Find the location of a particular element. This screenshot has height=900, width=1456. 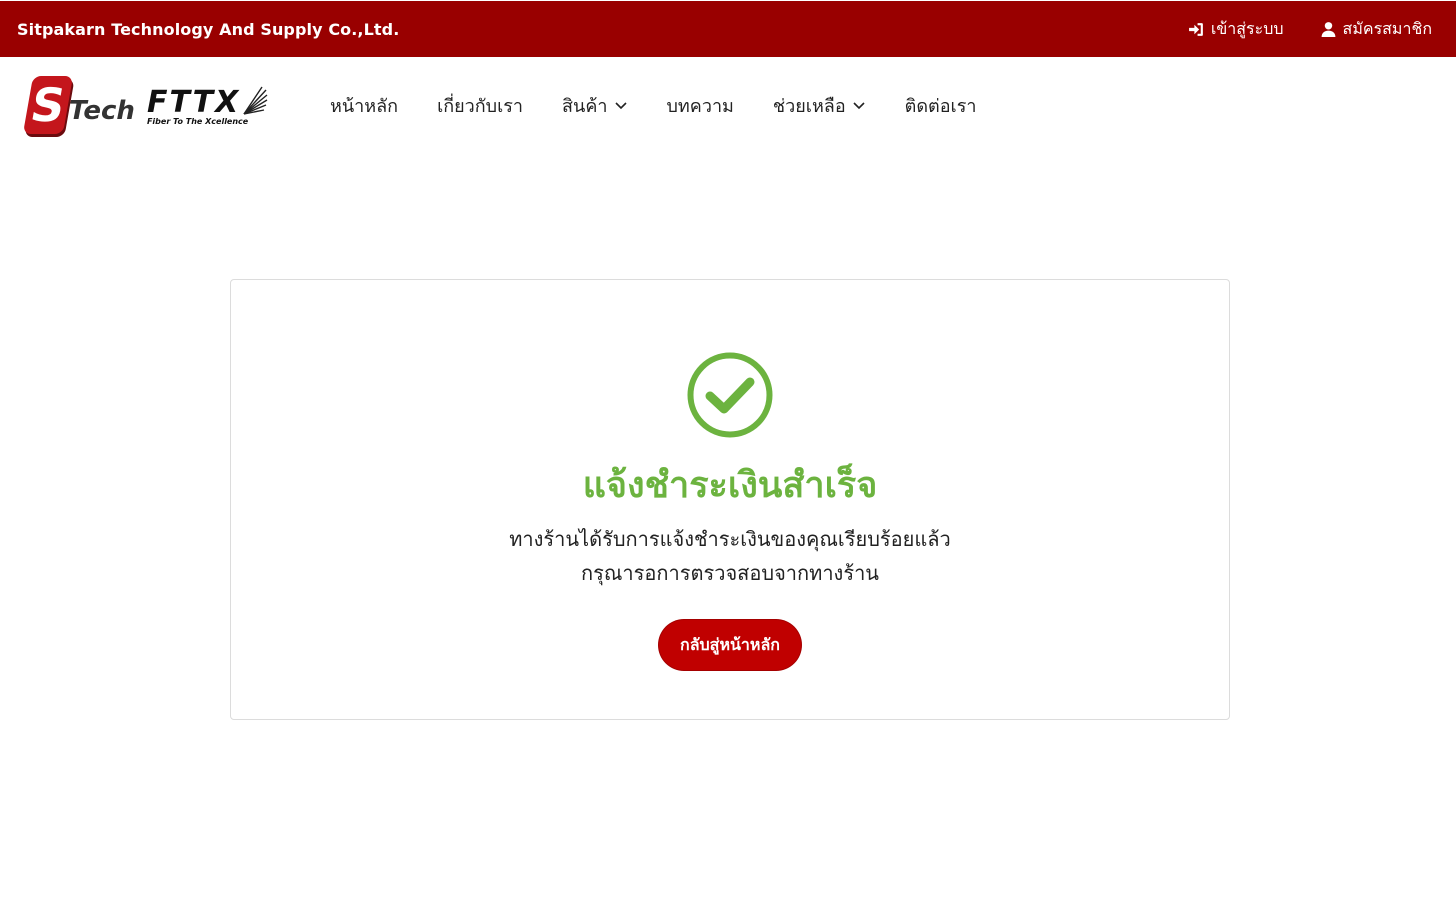

nav-item-about: เกี่ยวกับเรา is located at coordinates (480, 105).